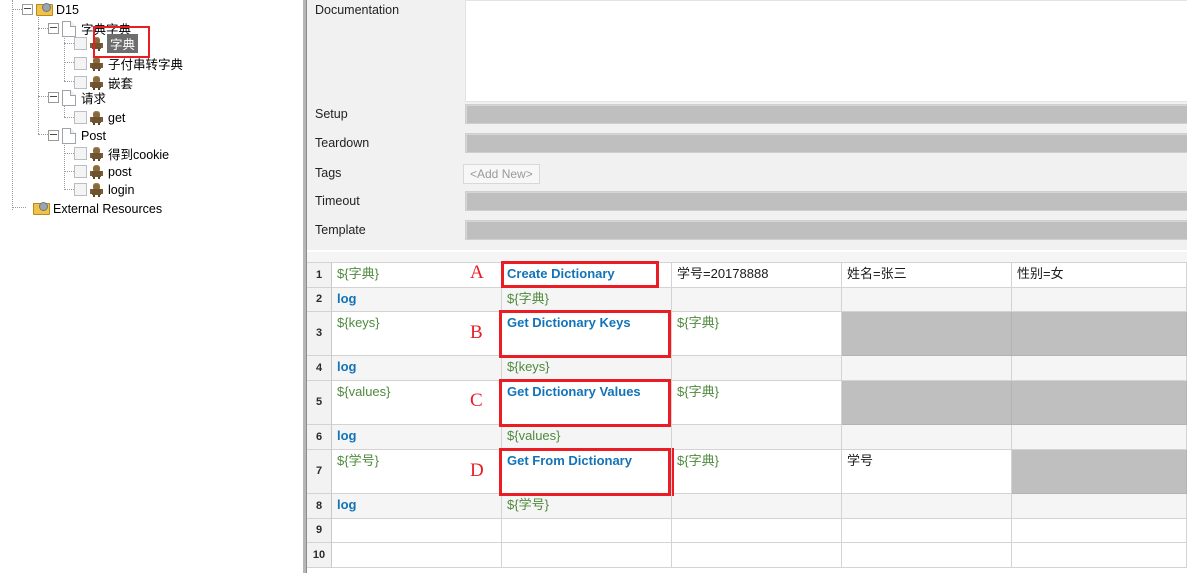 The image size is (1187, 573). I want to click on grid-cell-argument: 性别=女, so click(1099, 275).